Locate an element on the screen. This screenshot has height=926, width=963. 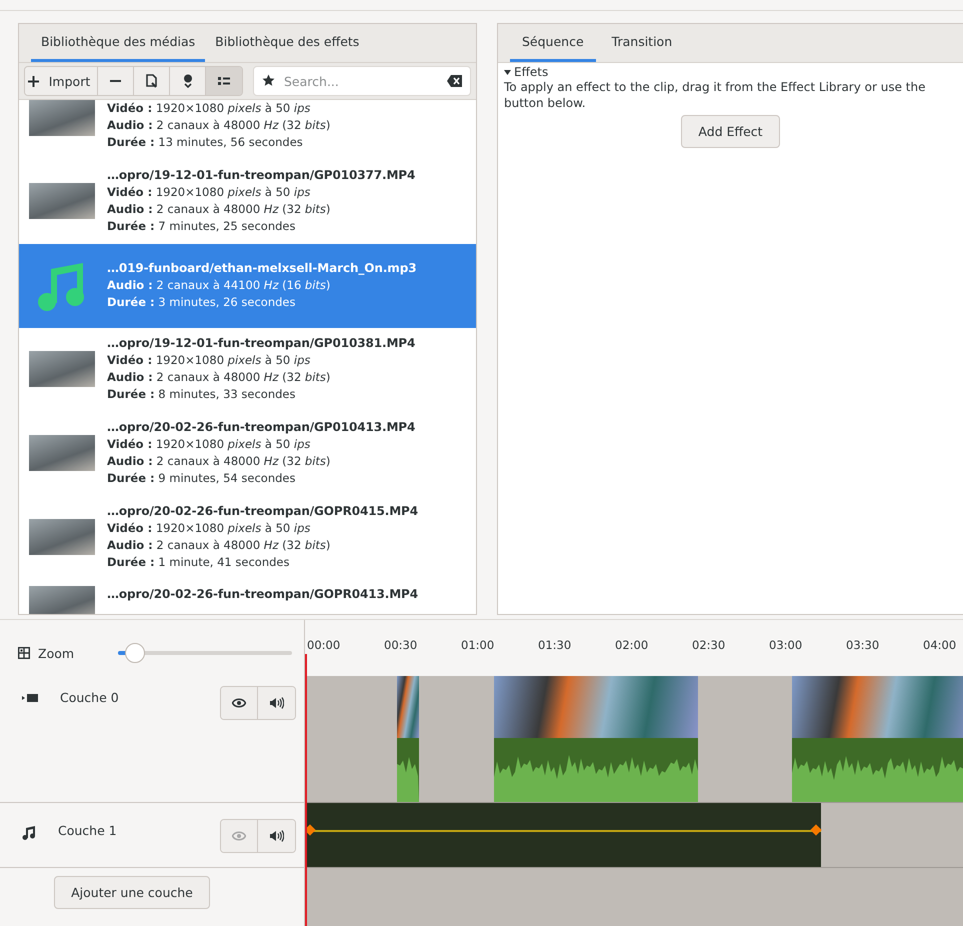
ruler-time: 01:00 is located at coordinates (478, 646).